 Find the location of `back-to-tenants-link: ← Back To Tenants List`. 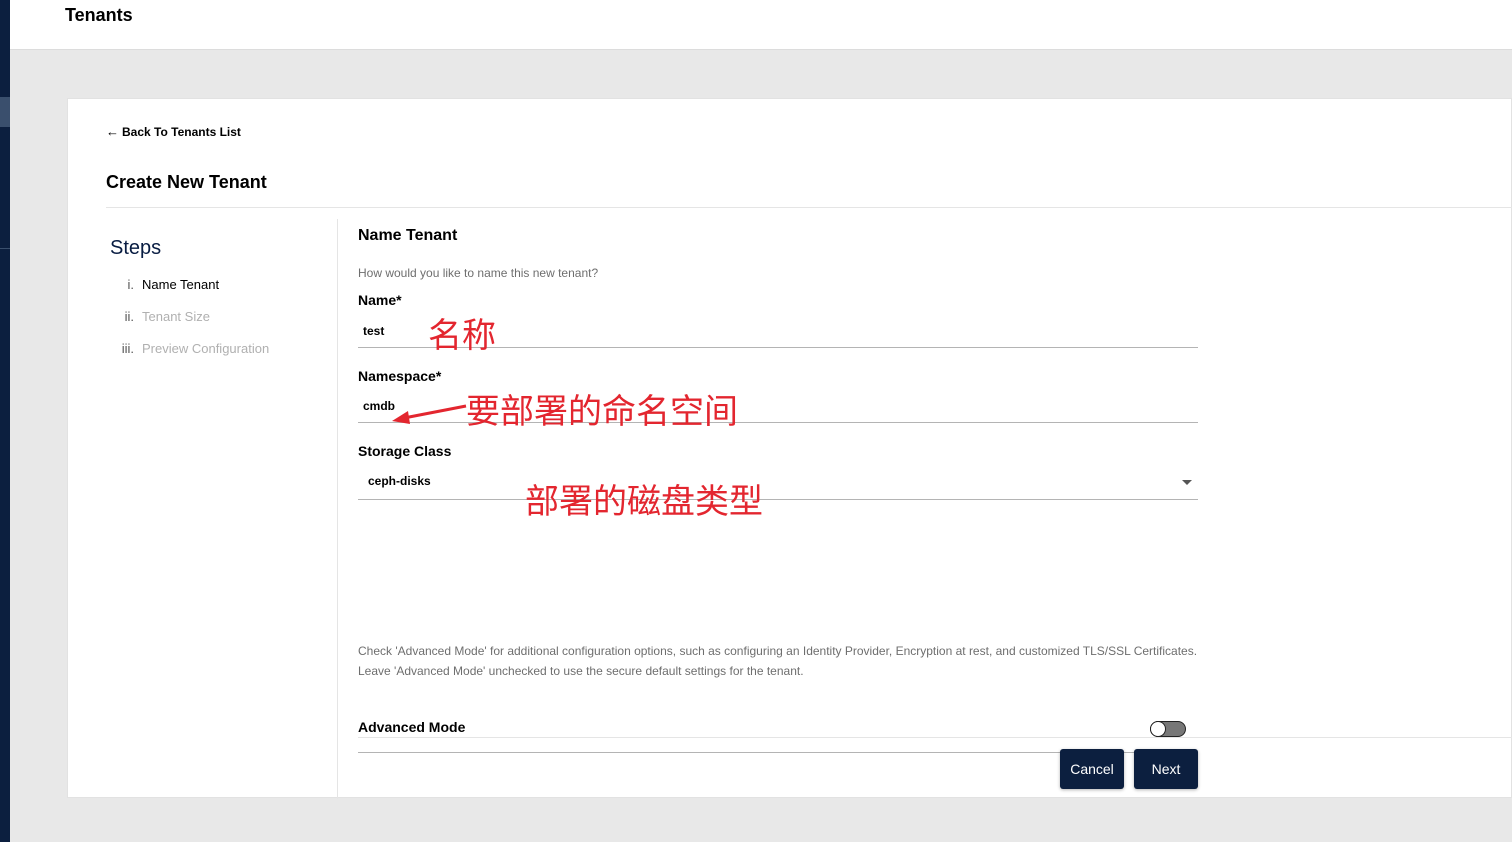

back-to-tenants-link: ← Back To Tenants List is located at coordinates (173, 131).